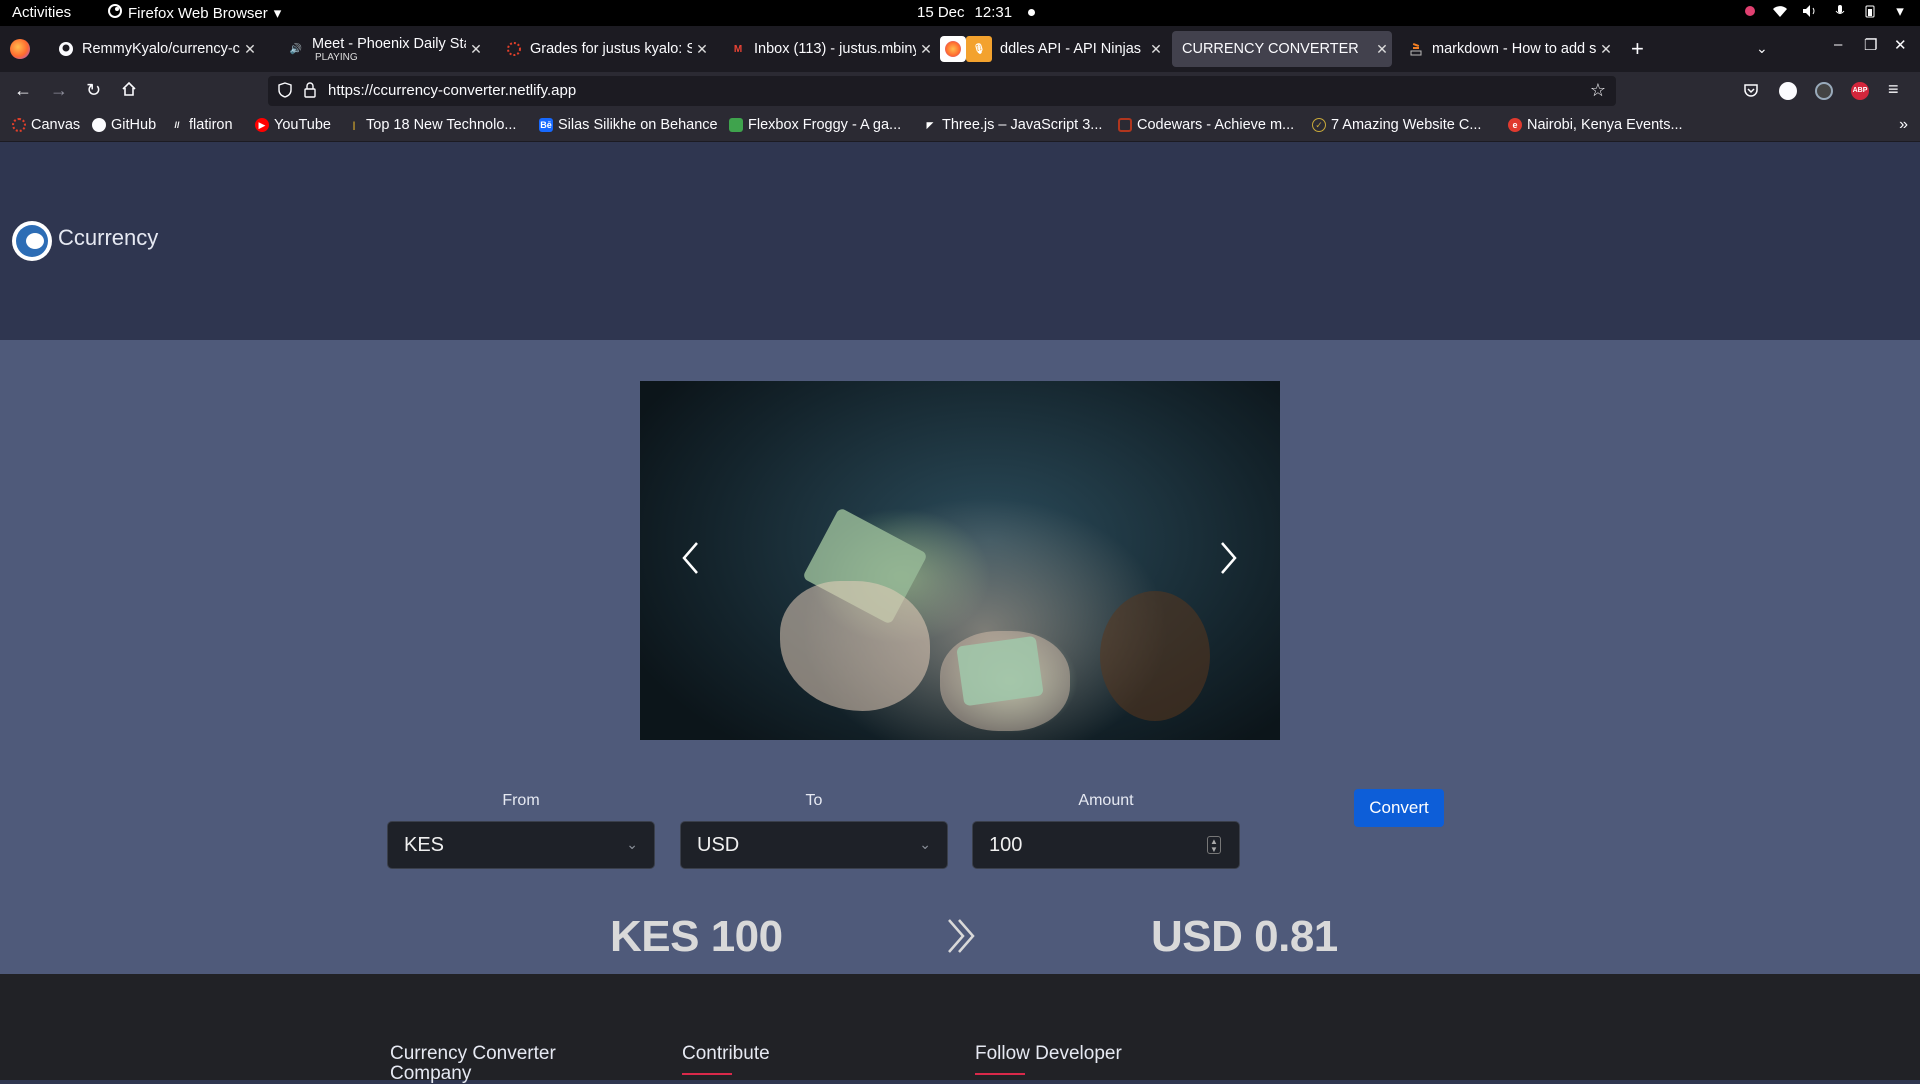 This screenshot has height=1084, width=1920. What do you see at coordinates (1399, 808) in the screenshot?
I see `convert-button: Convert` at bounding box center [1399, 808].